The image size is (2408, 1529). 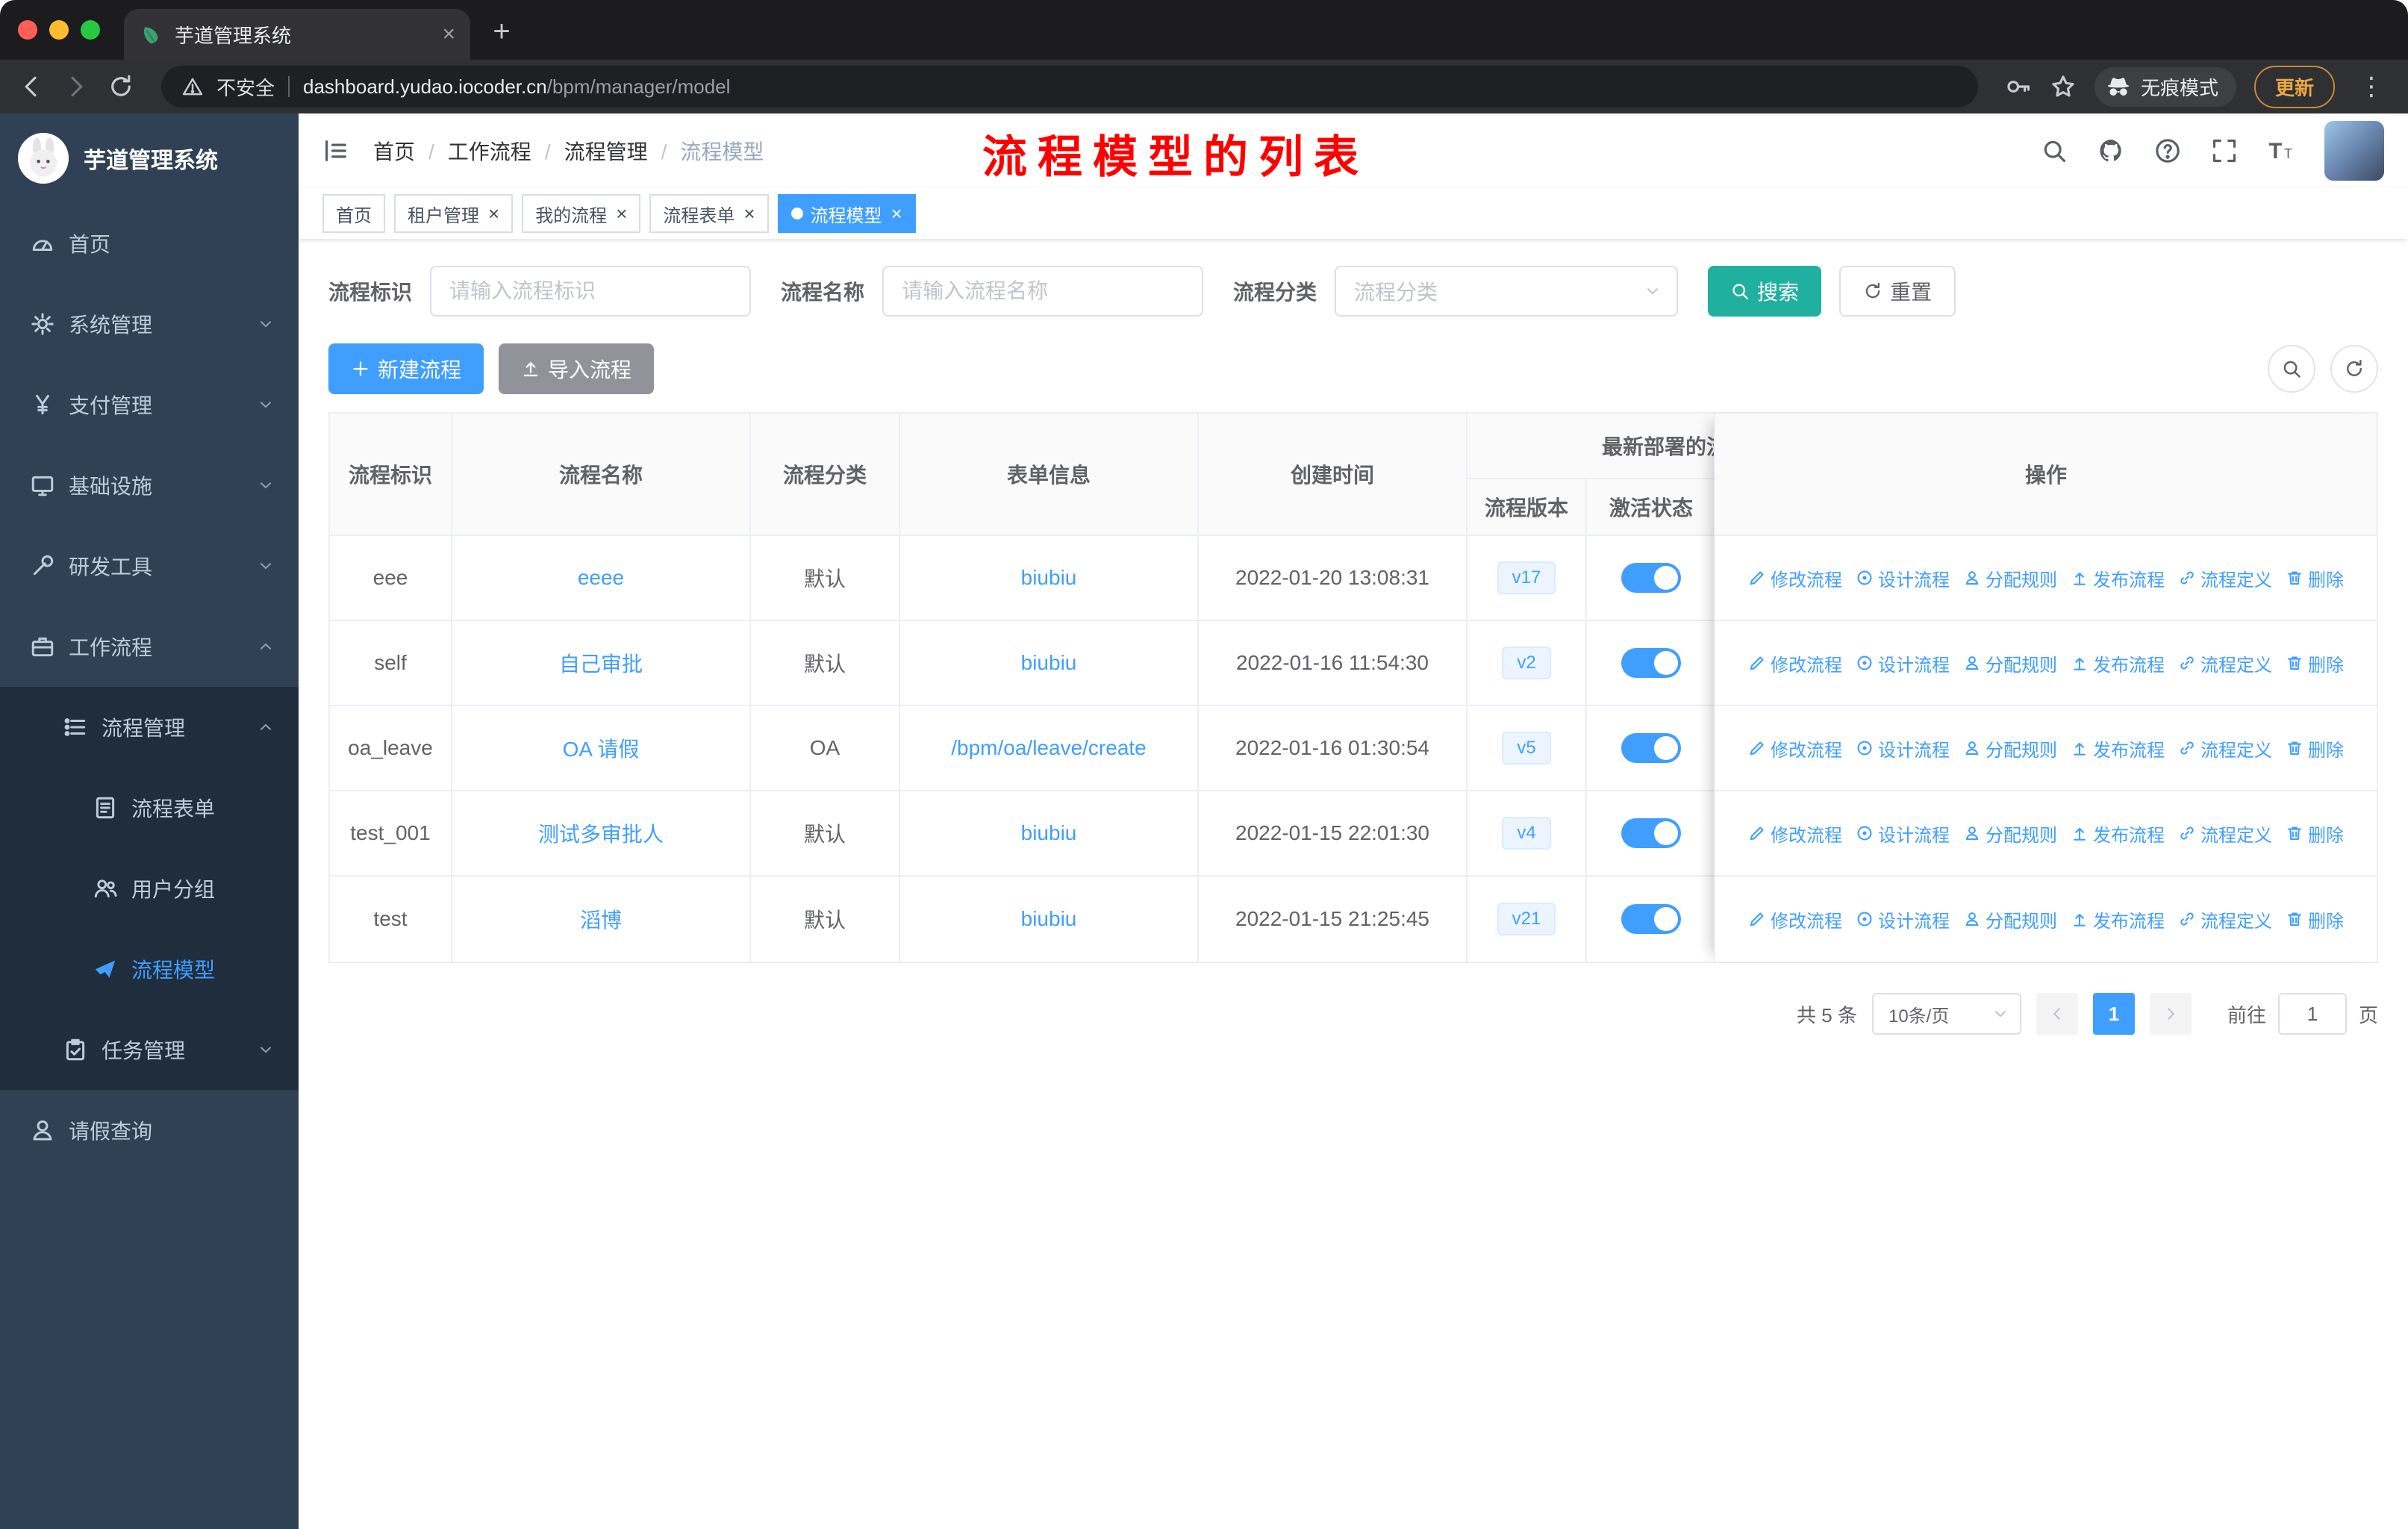 I want to click on sidebar-item-process-mgmt: 流程管理, so click(x=149, y=727).